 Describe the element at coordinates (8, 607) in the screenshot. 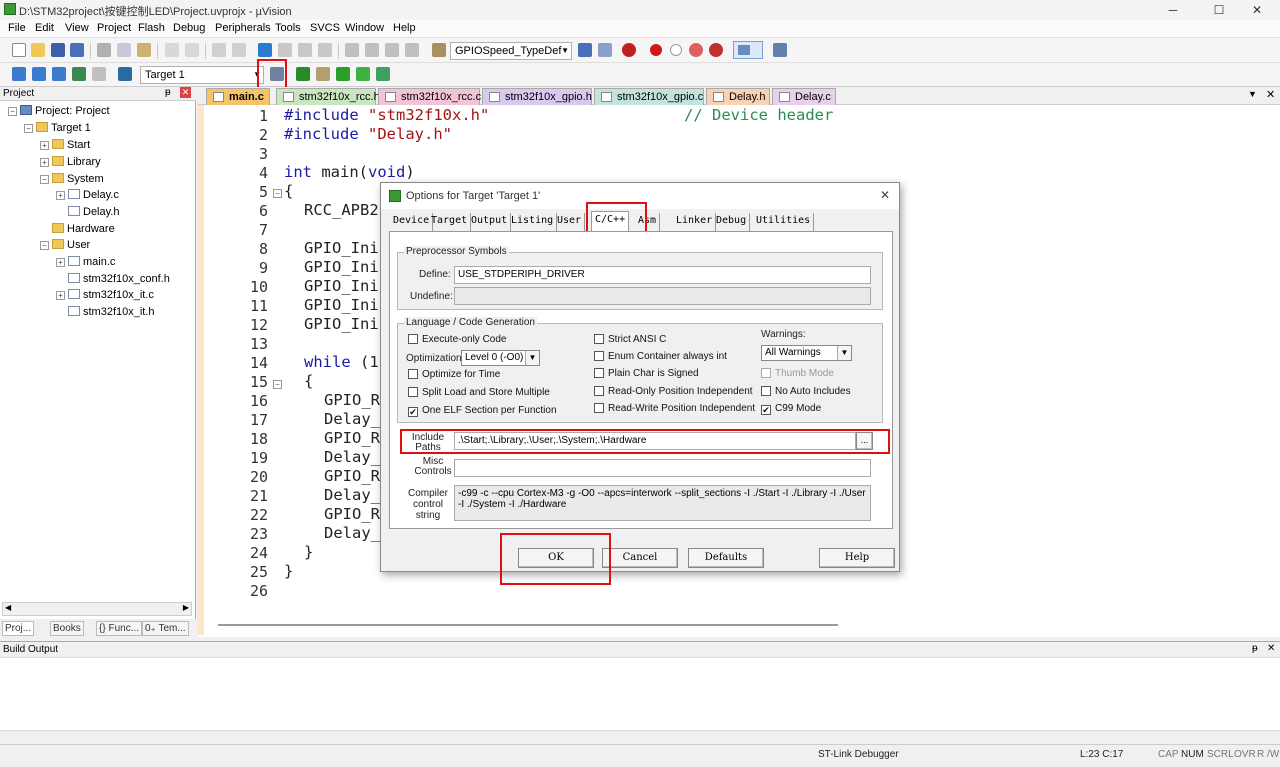

I see `scroll-left-icon: ◀` at that location.